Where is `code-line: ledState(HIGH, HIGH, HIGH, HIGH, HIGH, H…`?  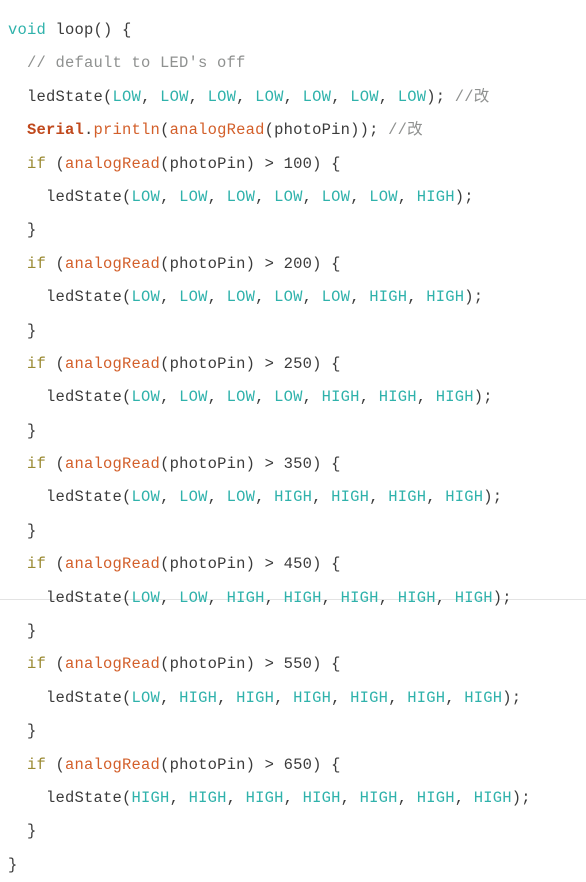
code-line: ledState(HIGH, HIGH, HIGH, HIGH, HIGH, H… is located at coordinates (293, 798).